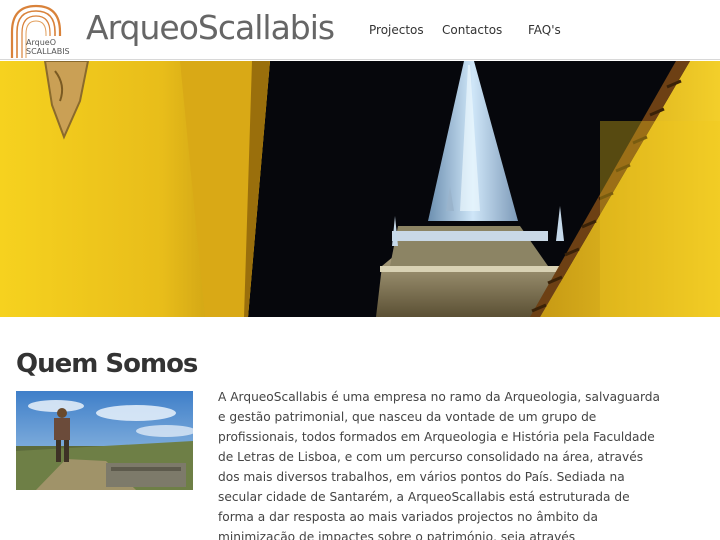  Describe the element at coordinates (210, 28) in the screenshot. I see `site-title: ArqueoScallabis` at that location.